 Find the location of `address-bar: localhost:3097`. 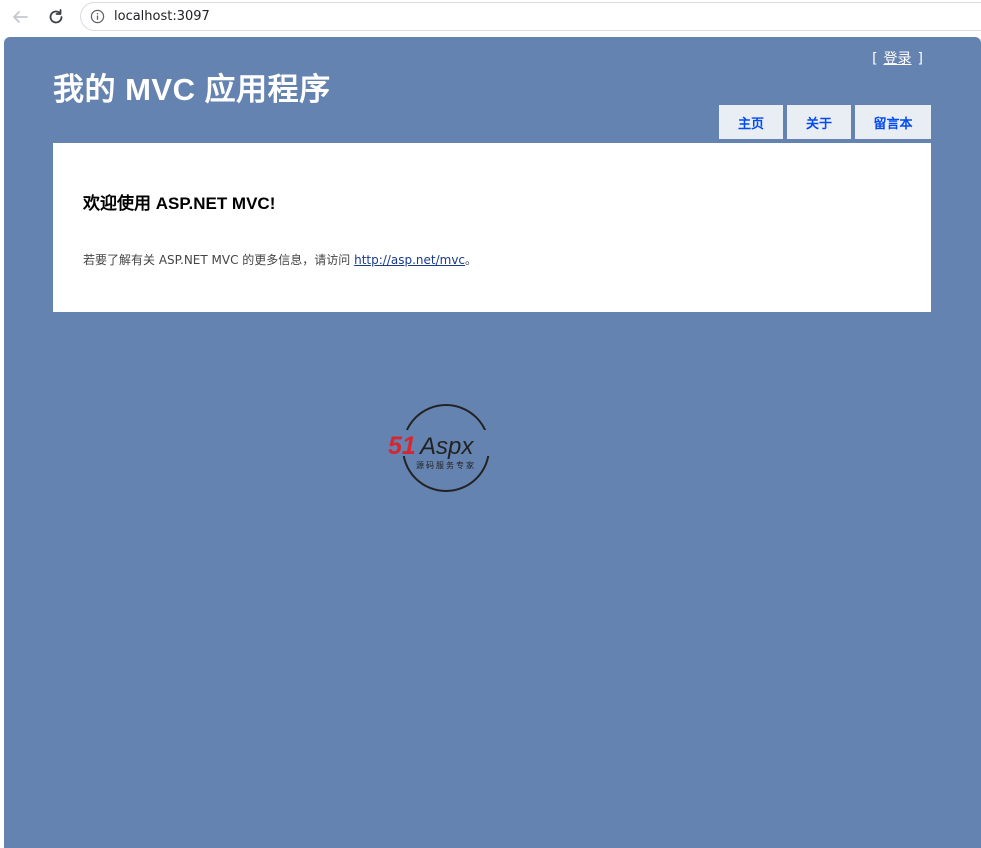

address-bar: localhost:3097 is located at coordinates (530, 16).